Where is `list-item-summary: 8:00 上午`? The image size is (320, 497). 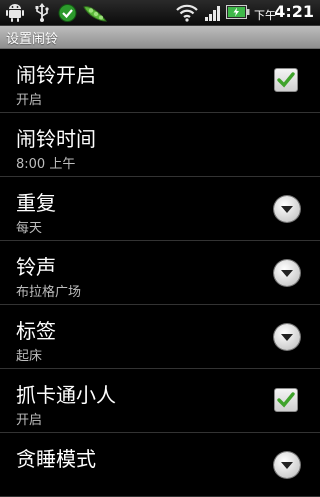
list-item-summary: 8:00 上午 is located at coordinates (46, 164).